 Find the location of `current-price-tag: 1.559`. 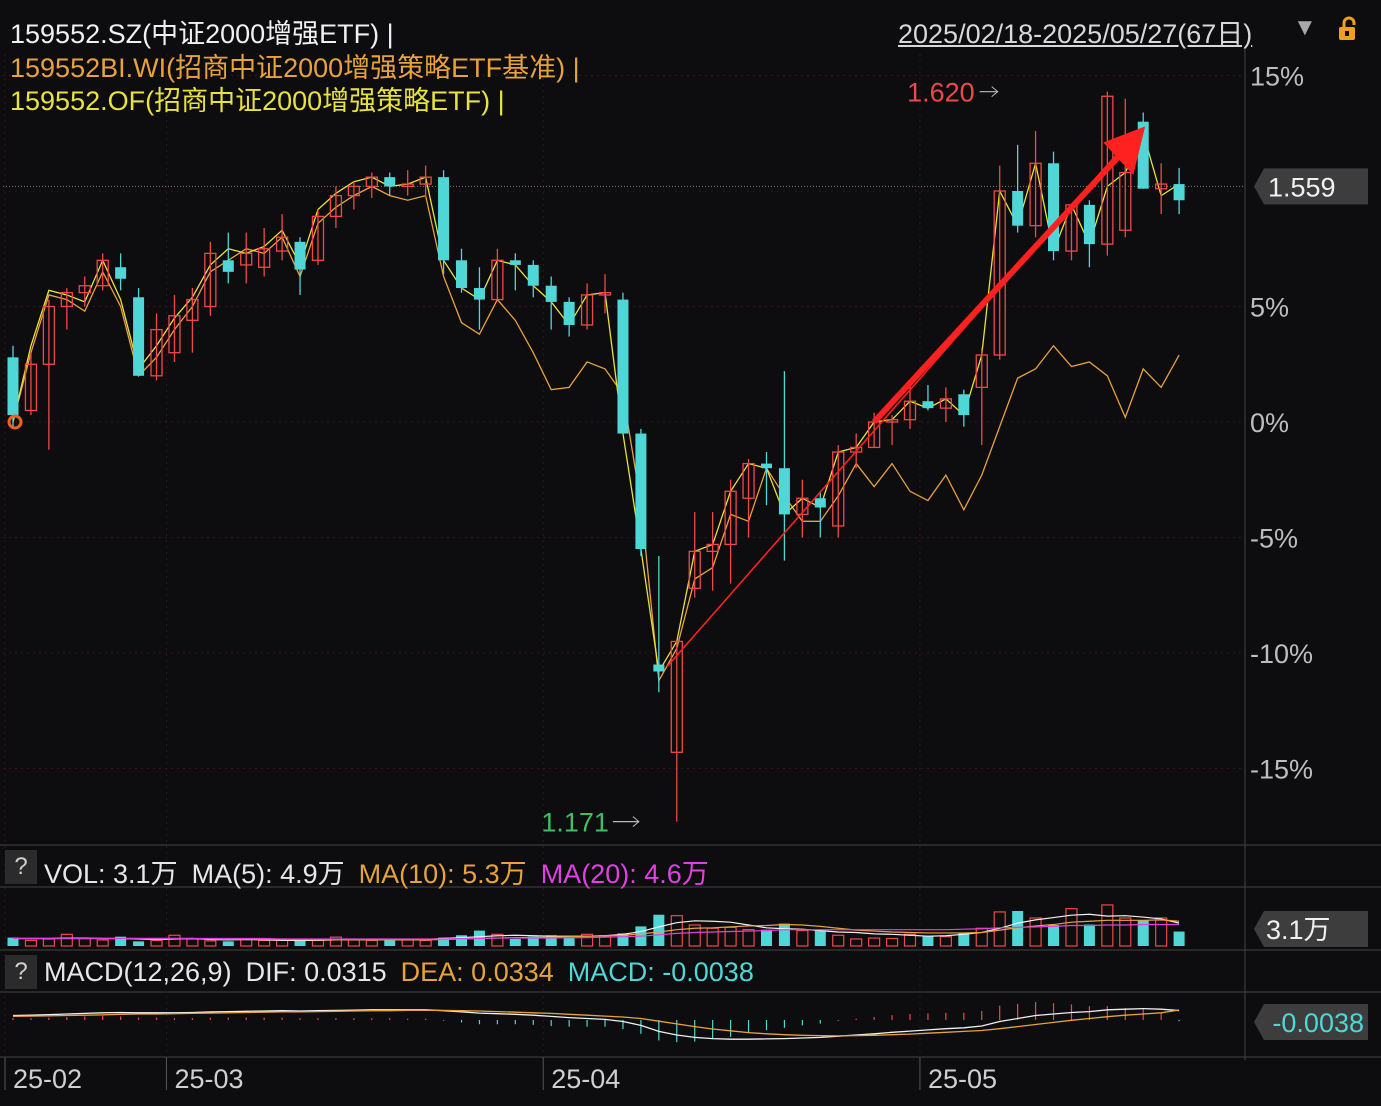

current-price-tag: 1.559 is located at coordinates (1302, 187).